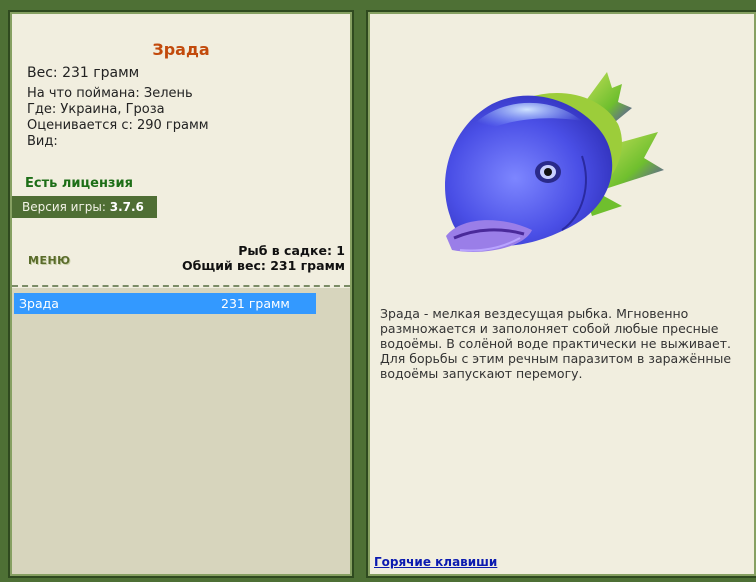 This screenshot has width=756, height=582. Describe the element at coordinates (96, 109) in the screenshot. I see `fish-location: Где: Украина, Гроза` at that location.